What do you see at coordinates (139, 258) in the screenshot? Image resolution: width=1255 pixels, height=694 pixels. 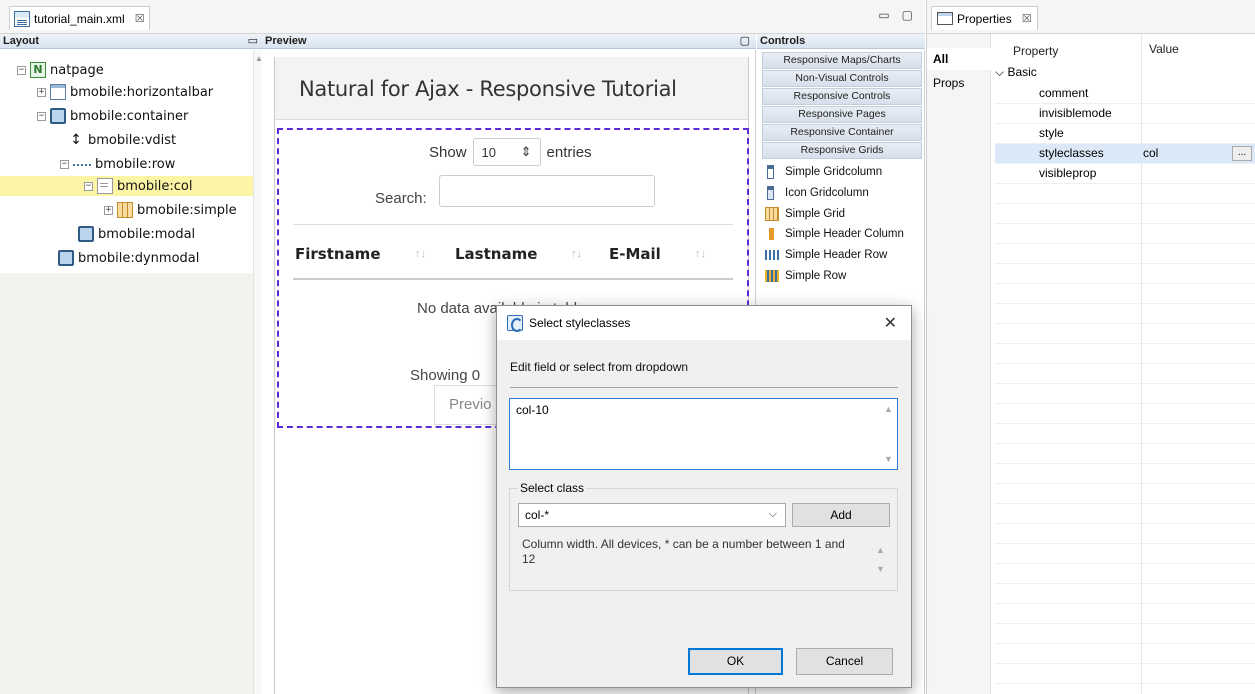 I see `tree-item-label: bmobile:dynmodal` at bounding box center [139, 258].